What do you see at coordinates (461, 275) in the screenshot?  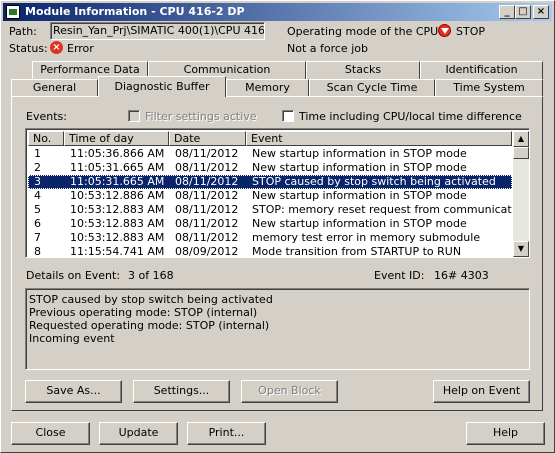 I see `event-id-value: 16# 4303` at bounding box center [461, 275].